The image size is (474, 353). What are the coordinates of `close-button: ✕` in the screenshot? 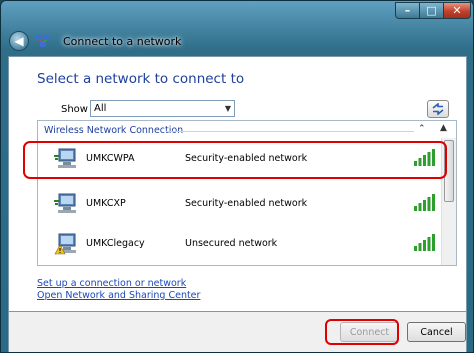 It's located at (457, 10).